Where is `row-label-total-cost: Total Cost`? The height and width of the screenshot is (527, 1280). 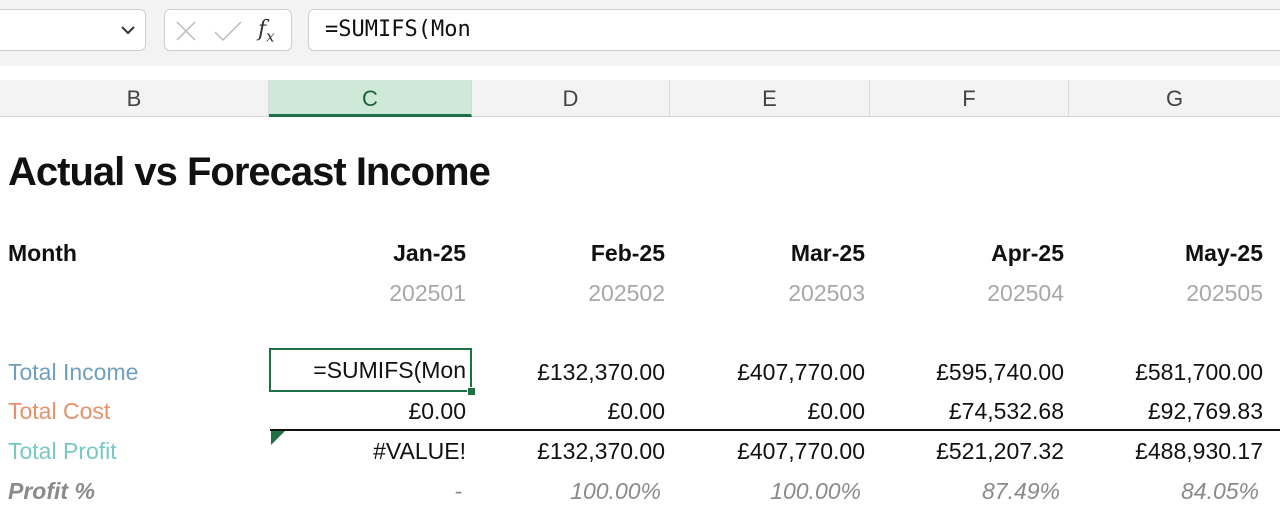
row-label-total-cost: Total Cost is located at coordinates (59, 411).